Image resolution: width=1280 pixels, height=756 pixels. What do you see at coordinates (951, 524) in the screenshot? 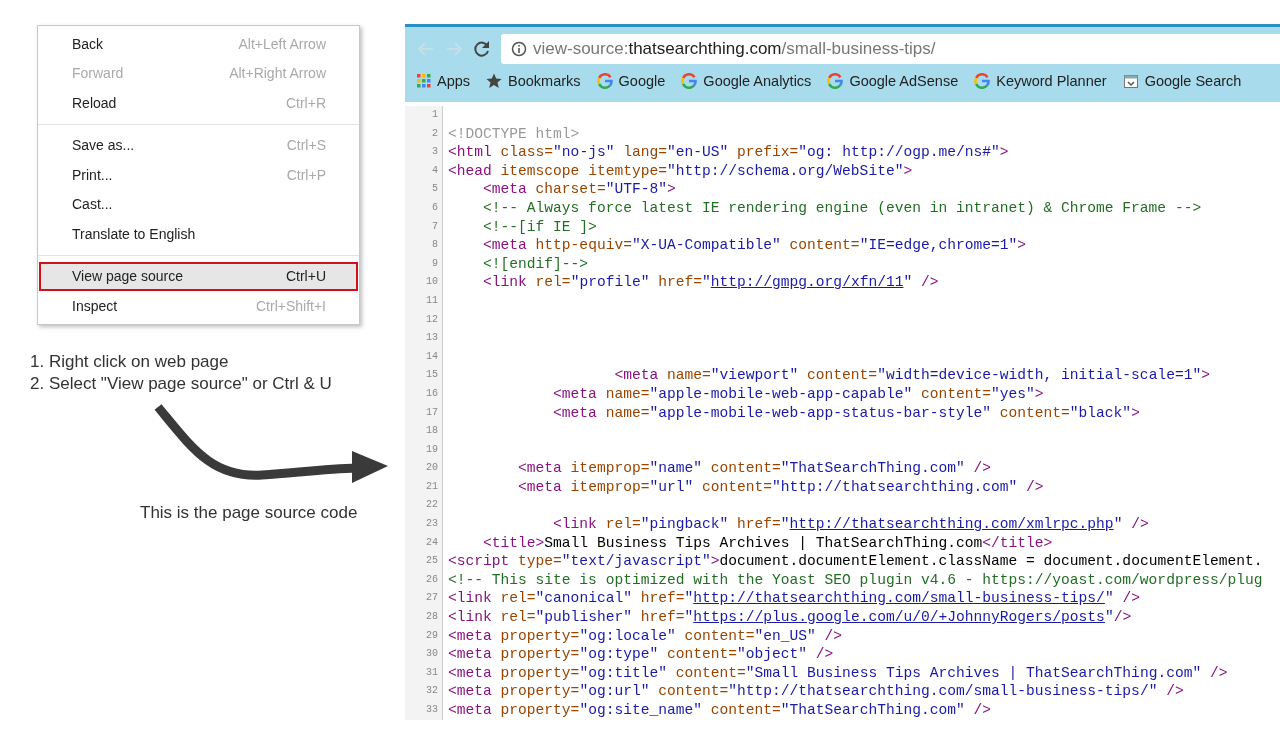
I see `code-link: http://thatsearchthing.com/xmlrpc.php` at bounding box center [951, 524].